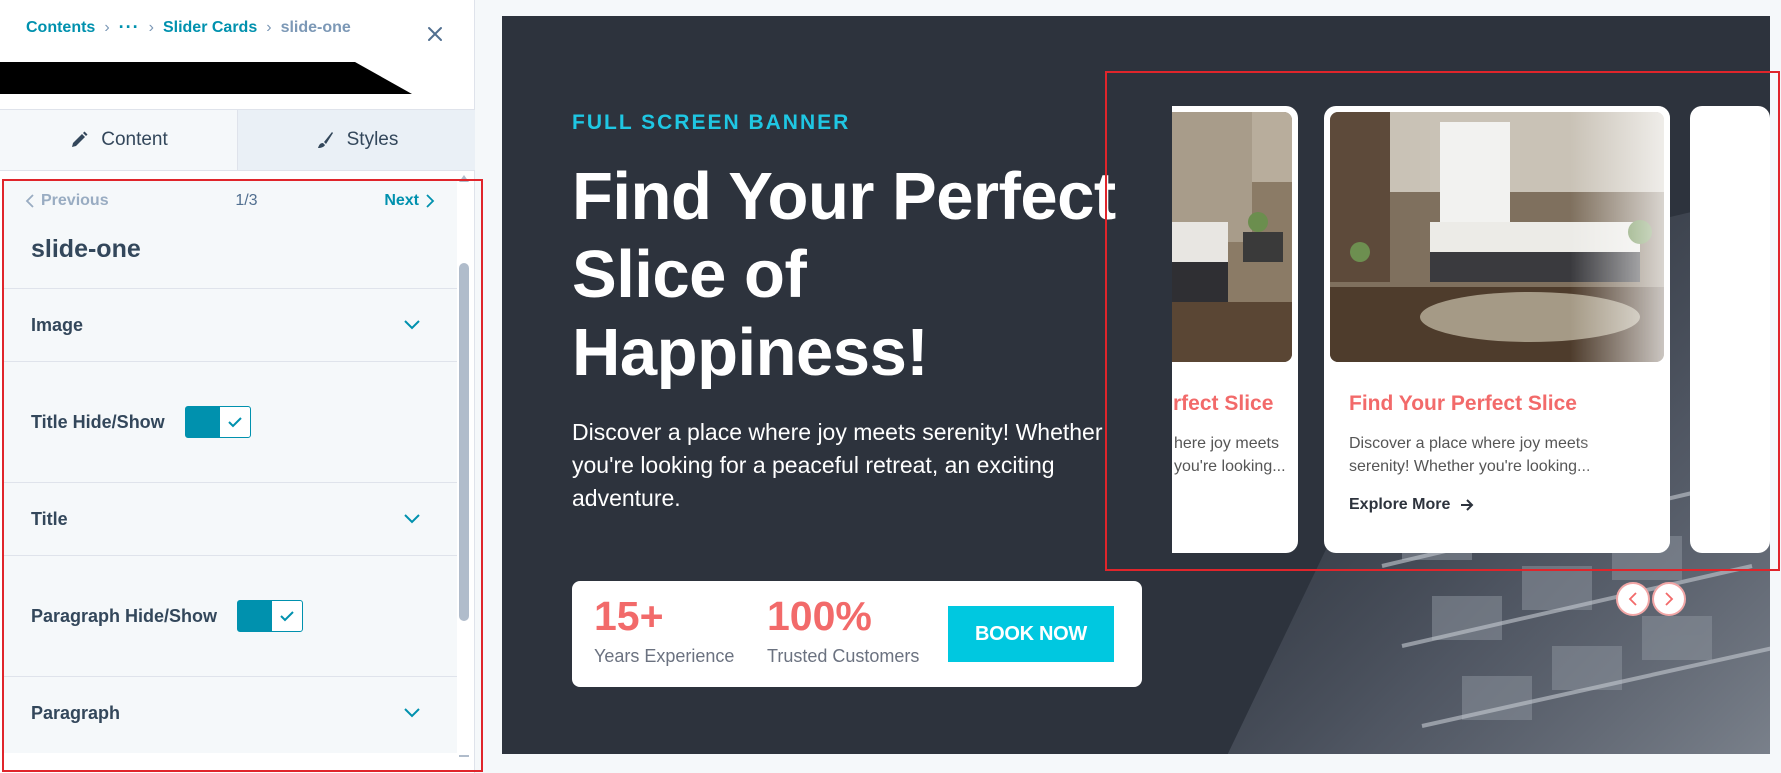  I want to click on tab-styles: Styles, so click(356, 140).